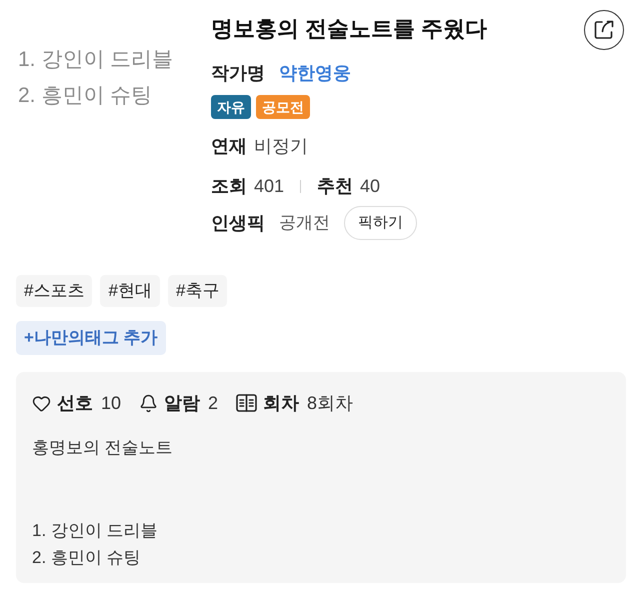  I want to click on stat-label: 조회, so click(229, 186).